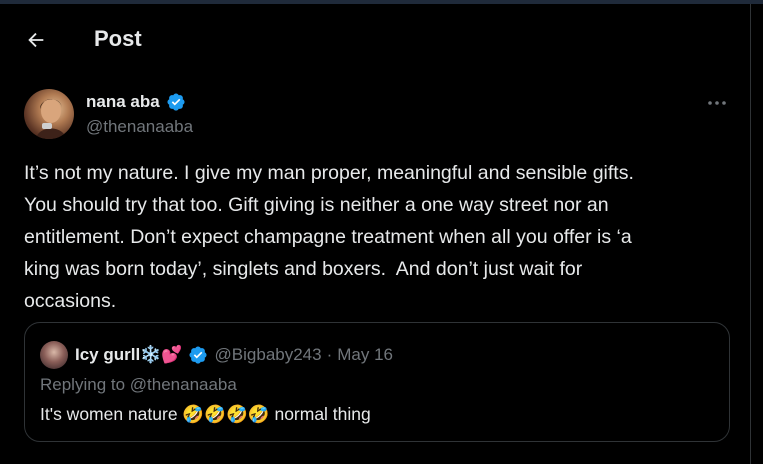 The height and width of the screenshot is (464, 763). I want to click on avatar, so click(49, 114).